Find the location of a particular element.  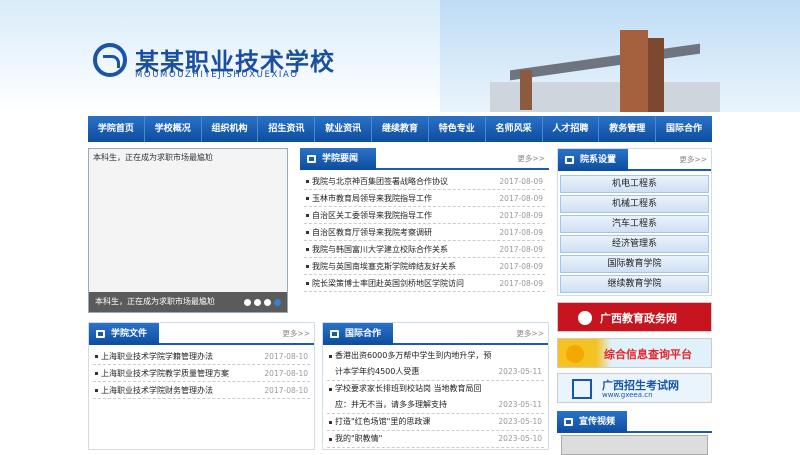

intl-more-link: 更多>> is located at coordinates (530, 333).